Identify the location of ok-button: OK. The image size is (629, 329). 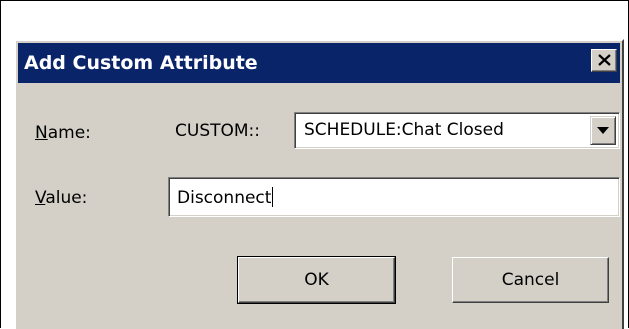
(316, 280).